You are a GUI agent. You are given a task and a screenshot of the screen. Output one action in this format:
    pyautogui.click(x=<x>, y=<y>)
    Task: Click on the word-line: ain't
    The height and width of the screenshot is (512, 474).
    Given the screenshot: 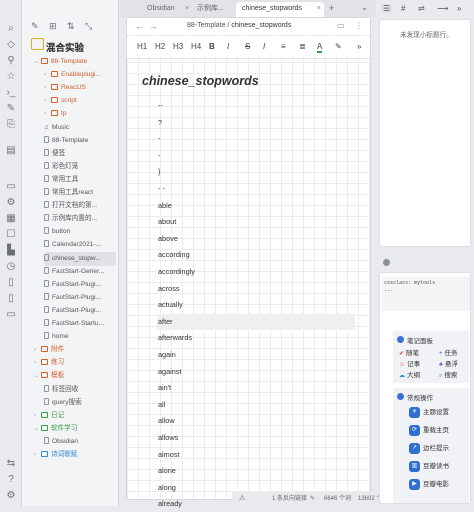 What is the action you would take?
    pyautogui.click(x=256, y=388)
    